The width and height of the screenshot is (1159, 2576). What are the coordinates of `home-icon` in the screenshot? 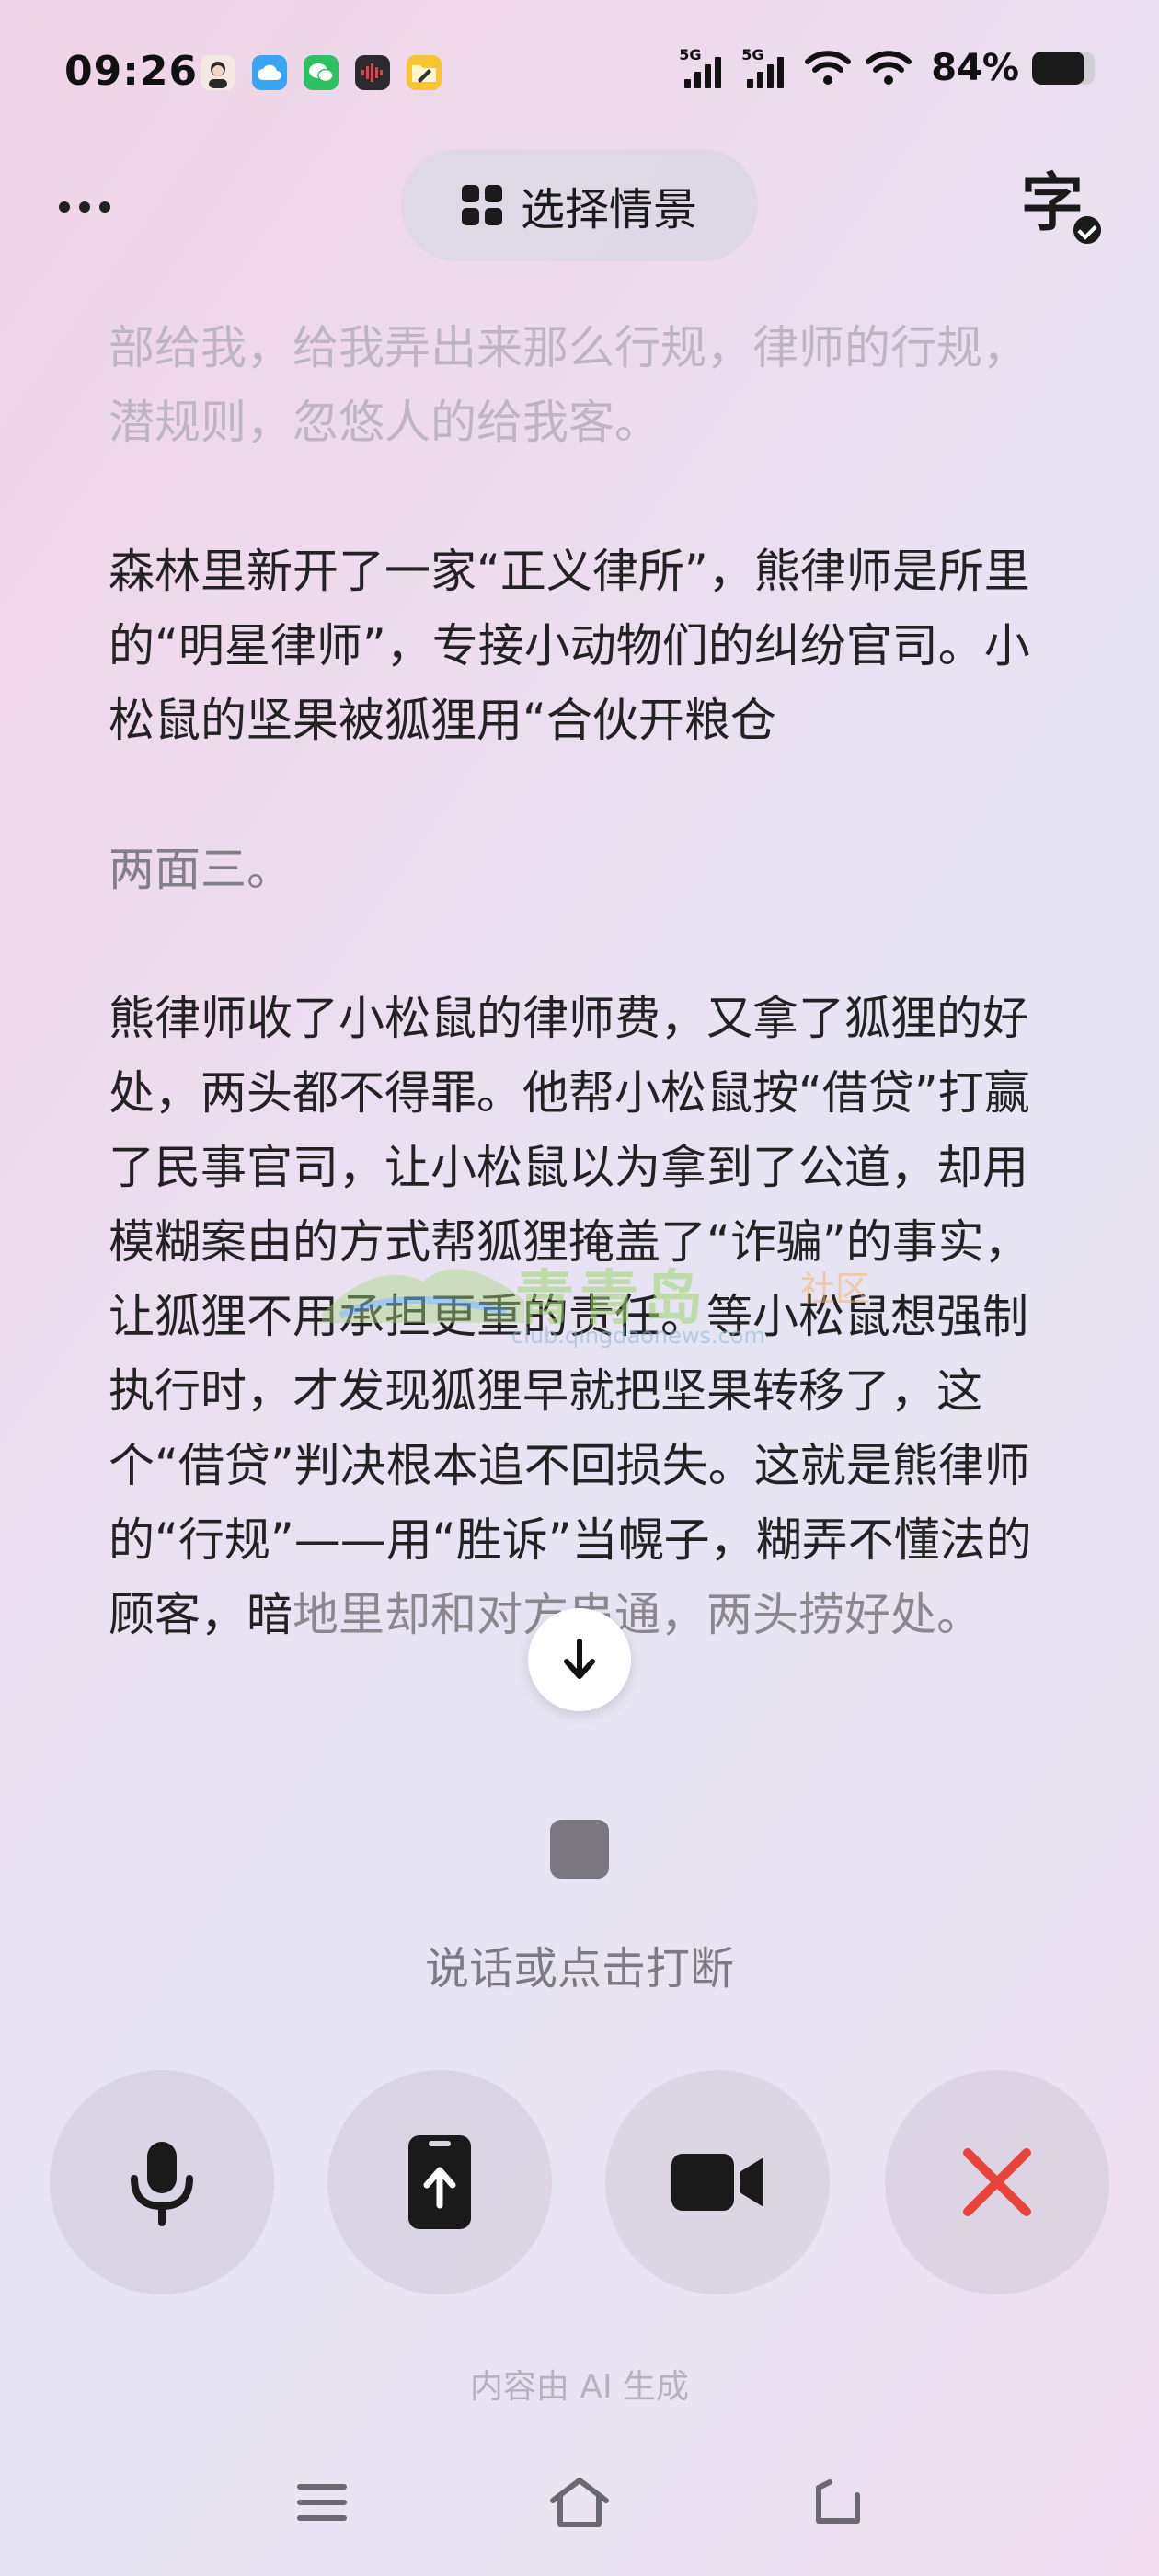 It's located at (579, 2502).